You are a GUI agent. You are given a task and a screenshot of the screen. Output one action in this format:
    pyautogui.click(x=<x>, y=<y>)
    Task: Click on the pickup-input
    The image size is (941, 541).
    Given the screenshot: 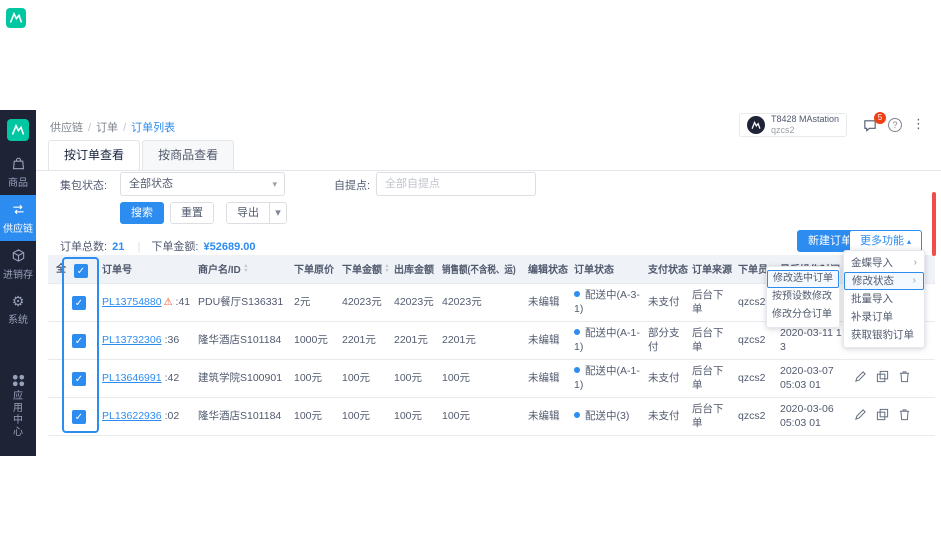 What is the action you would take?
    pyautogui.click(x=456, y=184)
    